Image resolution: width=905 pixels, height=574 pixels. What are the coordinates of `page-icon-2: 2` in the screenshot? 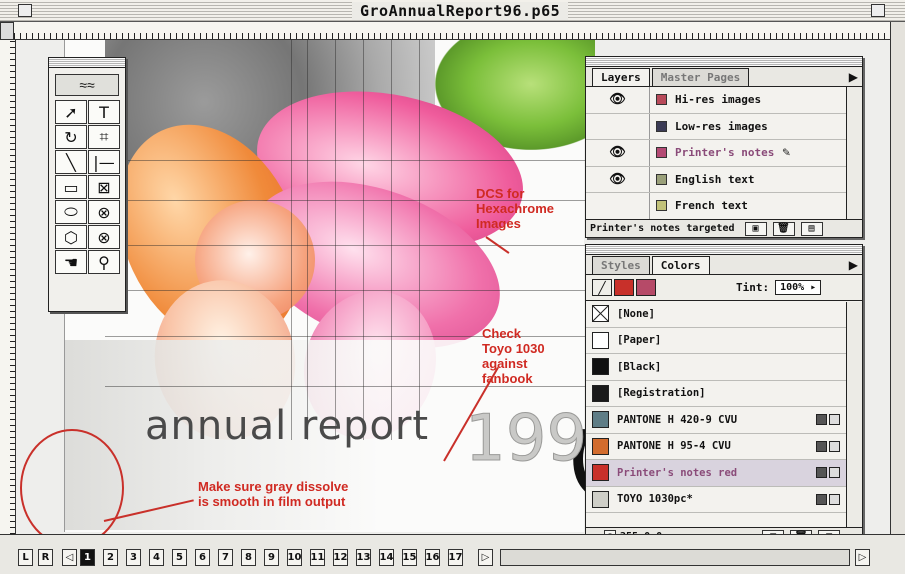 It's located at (110, 557).